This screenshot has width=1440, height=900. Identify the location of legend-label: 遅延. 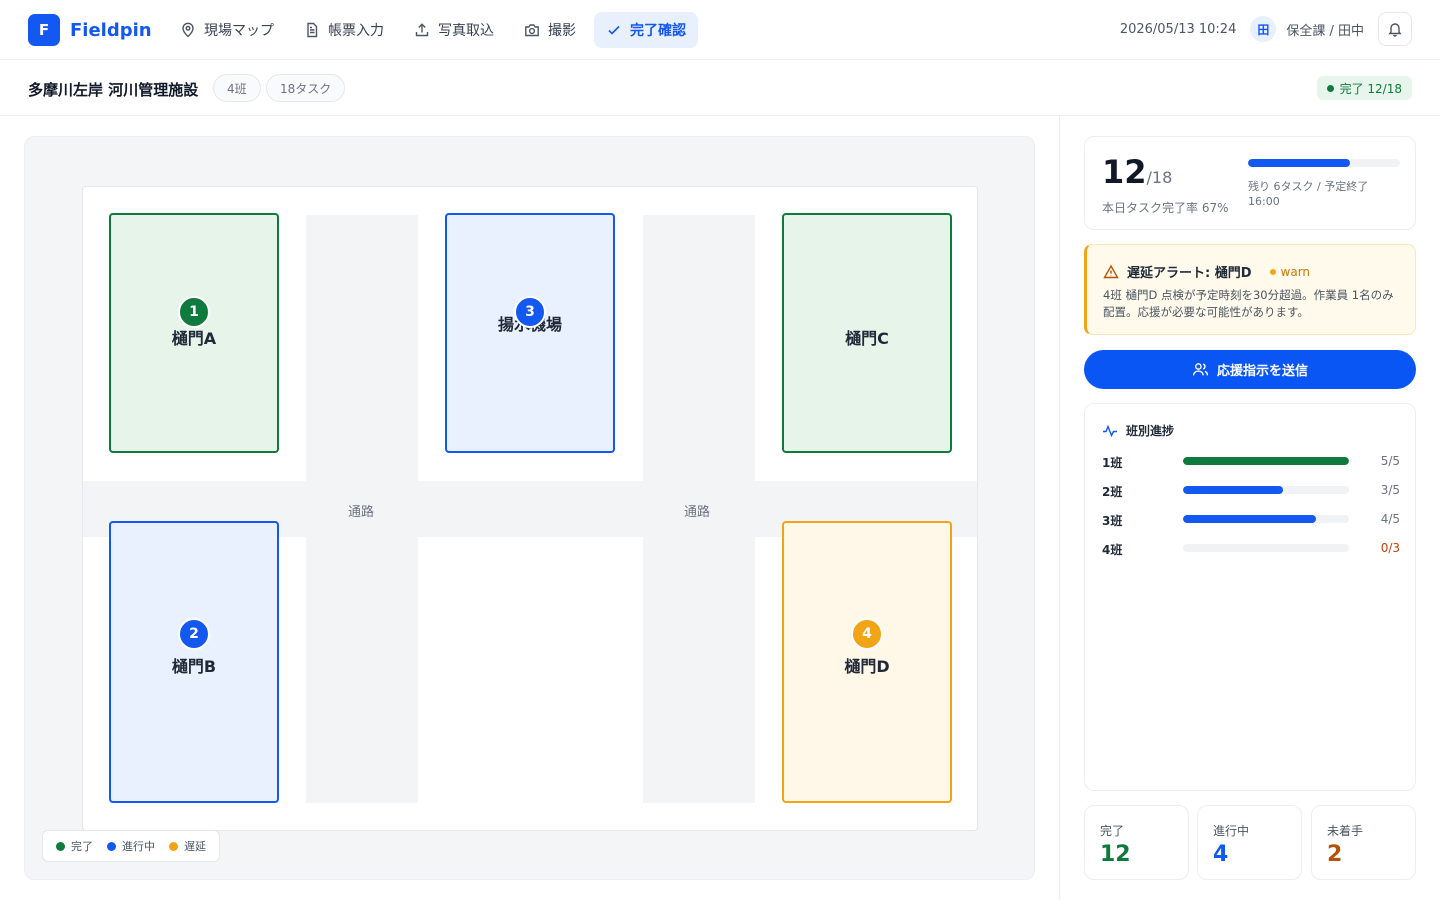
(195, 846).